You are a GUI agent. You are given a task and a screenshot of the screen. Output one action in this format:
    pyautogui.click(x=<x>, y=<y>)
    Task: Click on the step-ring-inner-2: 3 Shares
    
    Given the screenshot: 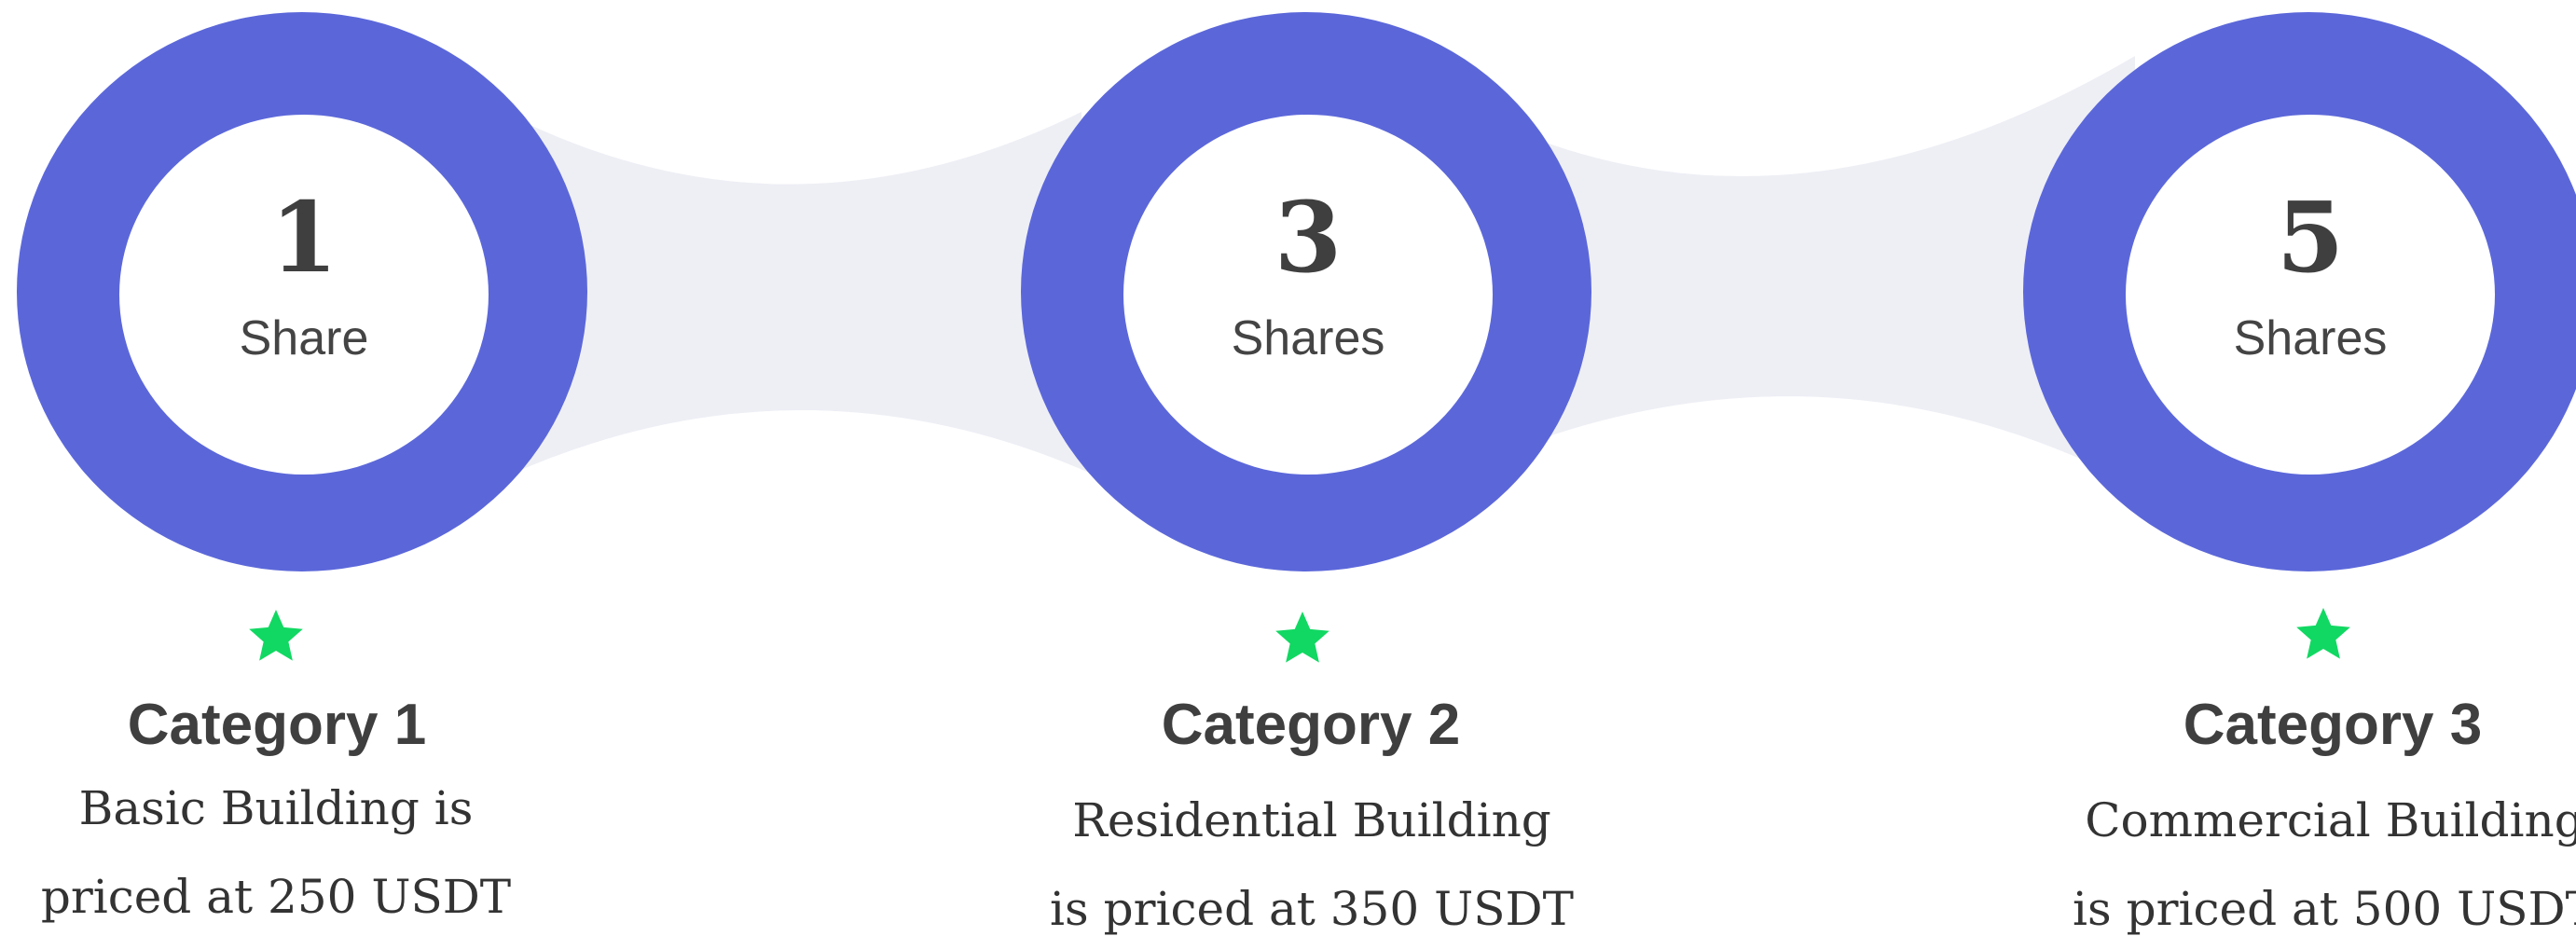 What is the action you would take?
    pyautogui.click(x=1308, y=295)
    